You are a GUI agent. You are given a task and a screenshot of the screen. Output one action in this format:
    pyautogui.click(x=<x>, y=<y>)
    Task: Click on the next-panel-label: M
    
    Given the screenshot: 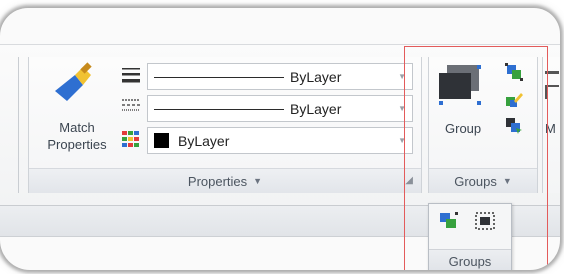 What is the action you would take?
    pyautogui.click(x=550, y=128)
    